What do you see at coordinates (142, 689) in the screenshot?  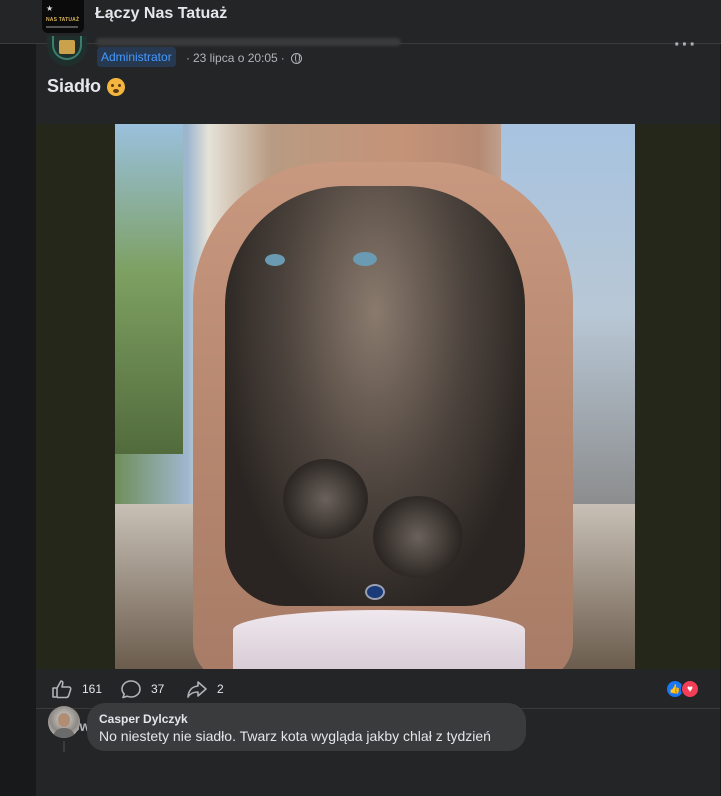 I see `comment-button: 37` at bounding box center [142, 689].